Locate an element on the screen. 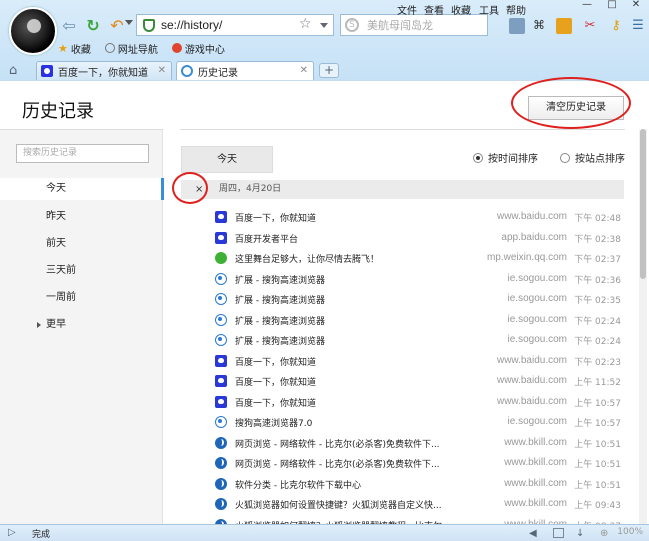 Image resolution: width=649 pixels, height=541 pixels. extension-icon is located at coordinates (564, 26).